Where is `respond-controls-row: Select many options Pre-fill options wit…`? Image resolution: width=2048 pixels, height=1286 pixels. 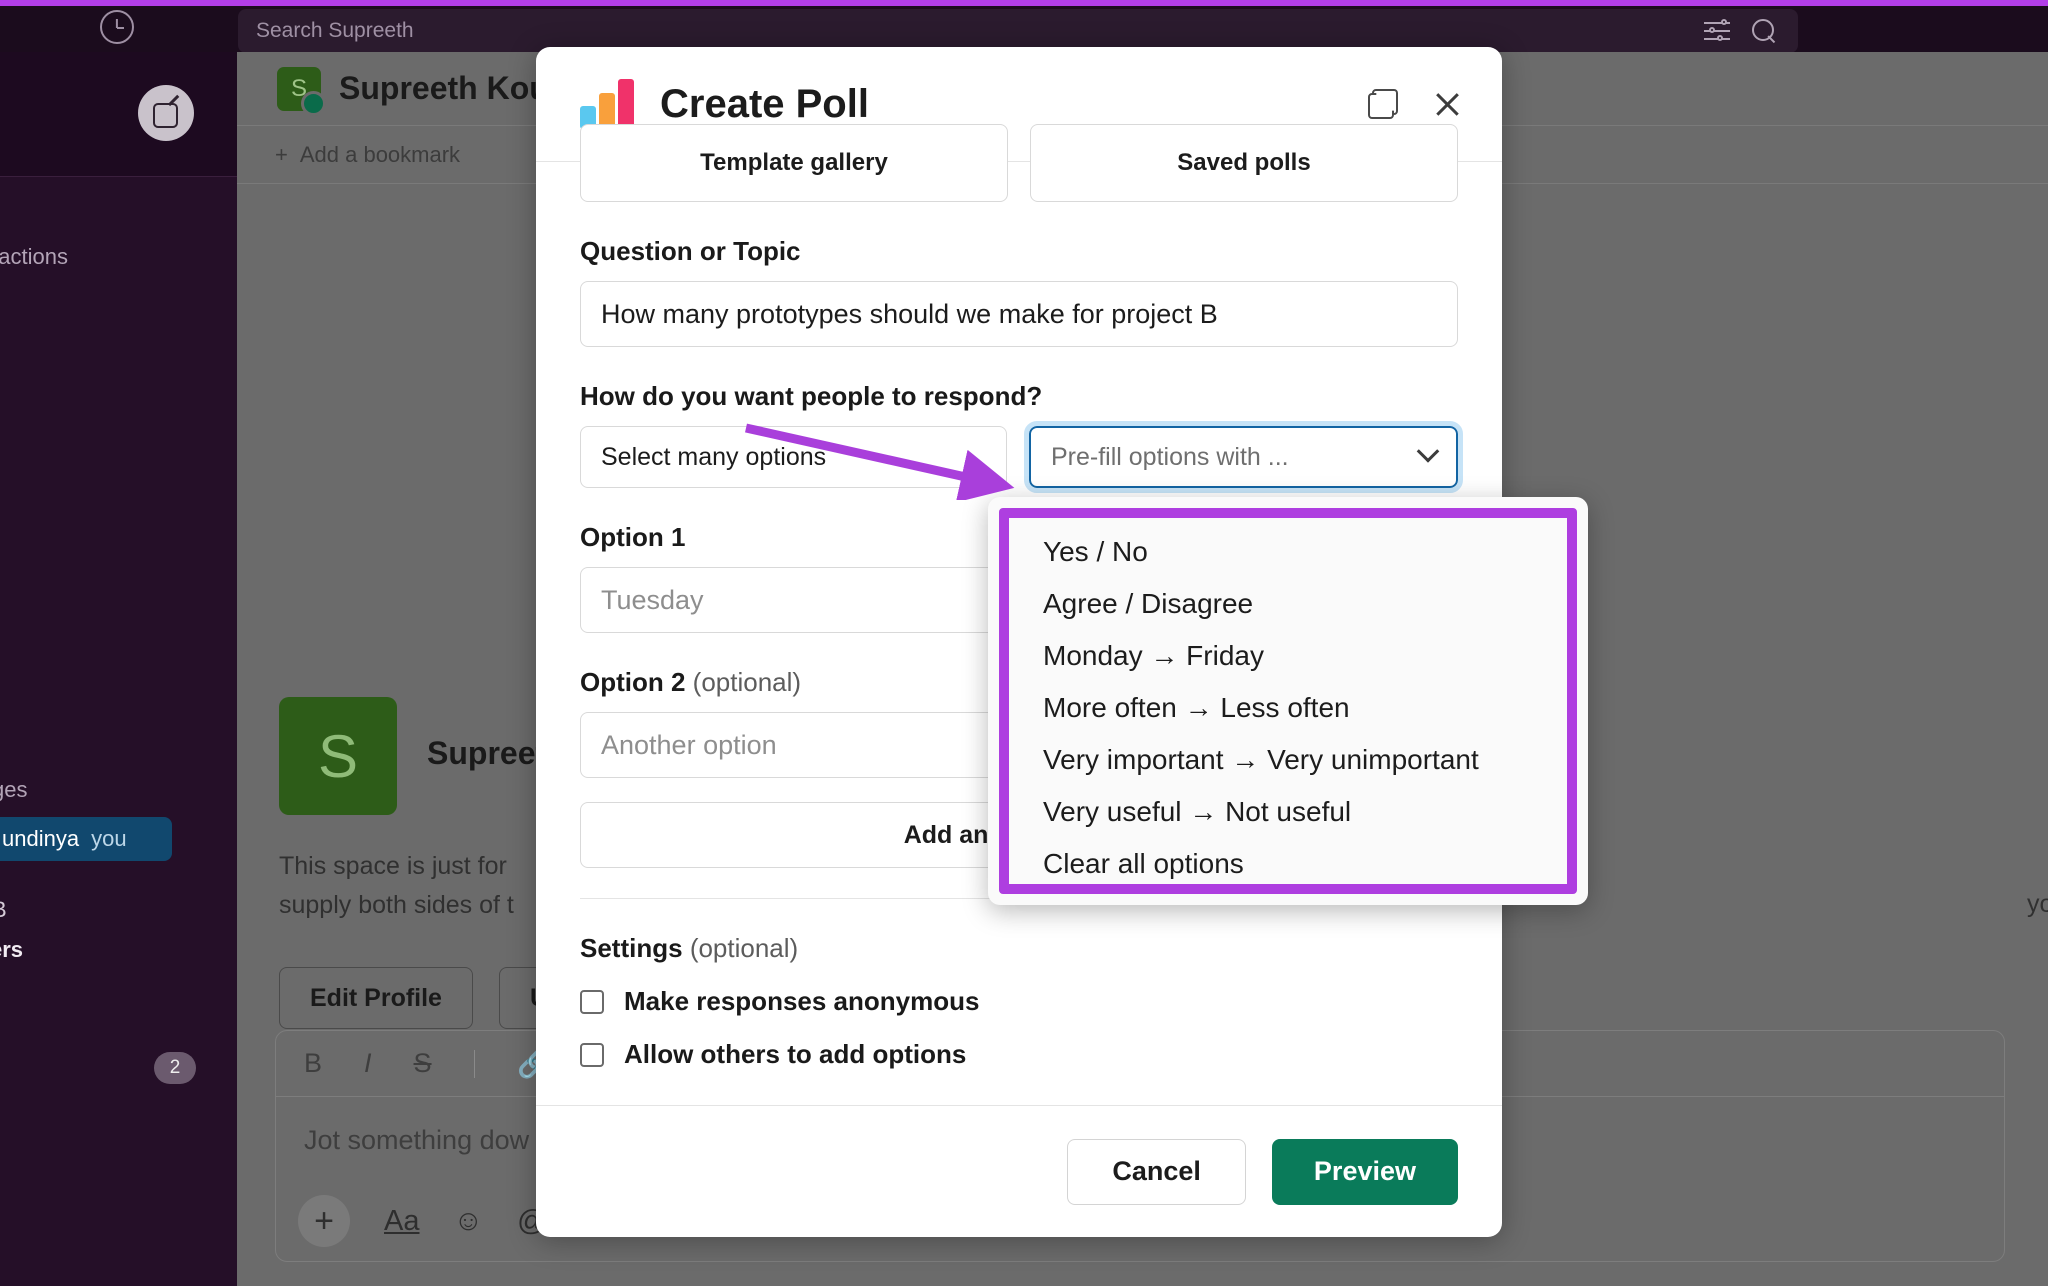
respond-controls-row: Select many options Pre-fill options wit… is located at coordinates (1021, 457).